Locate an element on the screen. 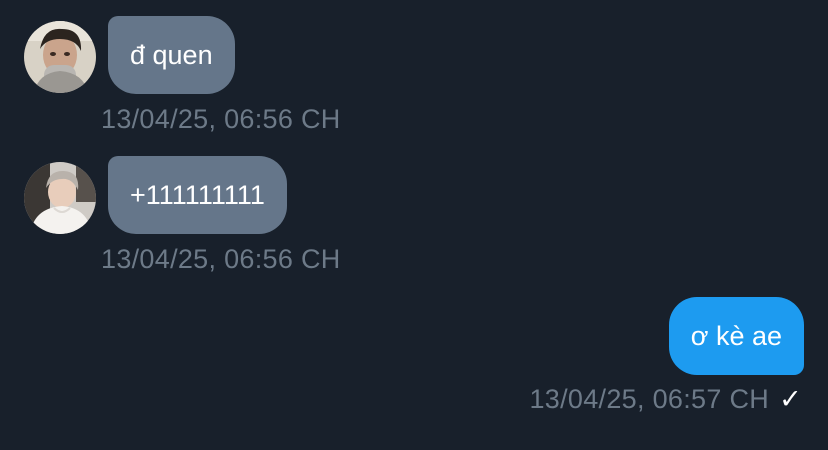 Image resolution: width=828 pixels, height=450 pixels. message-bubble: đ quen is located at coordinates (171, 55).